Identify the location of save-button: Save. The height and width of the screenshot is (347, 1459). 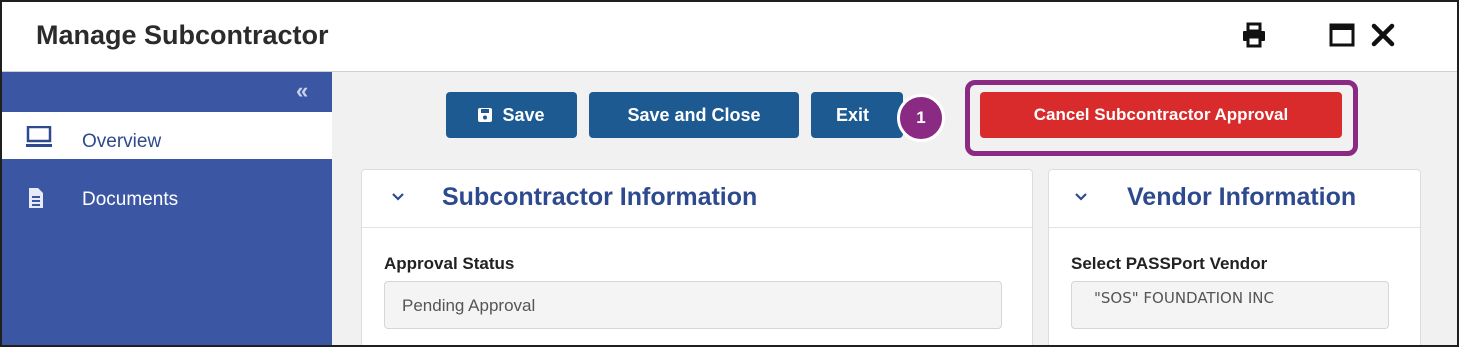
(511, 115).